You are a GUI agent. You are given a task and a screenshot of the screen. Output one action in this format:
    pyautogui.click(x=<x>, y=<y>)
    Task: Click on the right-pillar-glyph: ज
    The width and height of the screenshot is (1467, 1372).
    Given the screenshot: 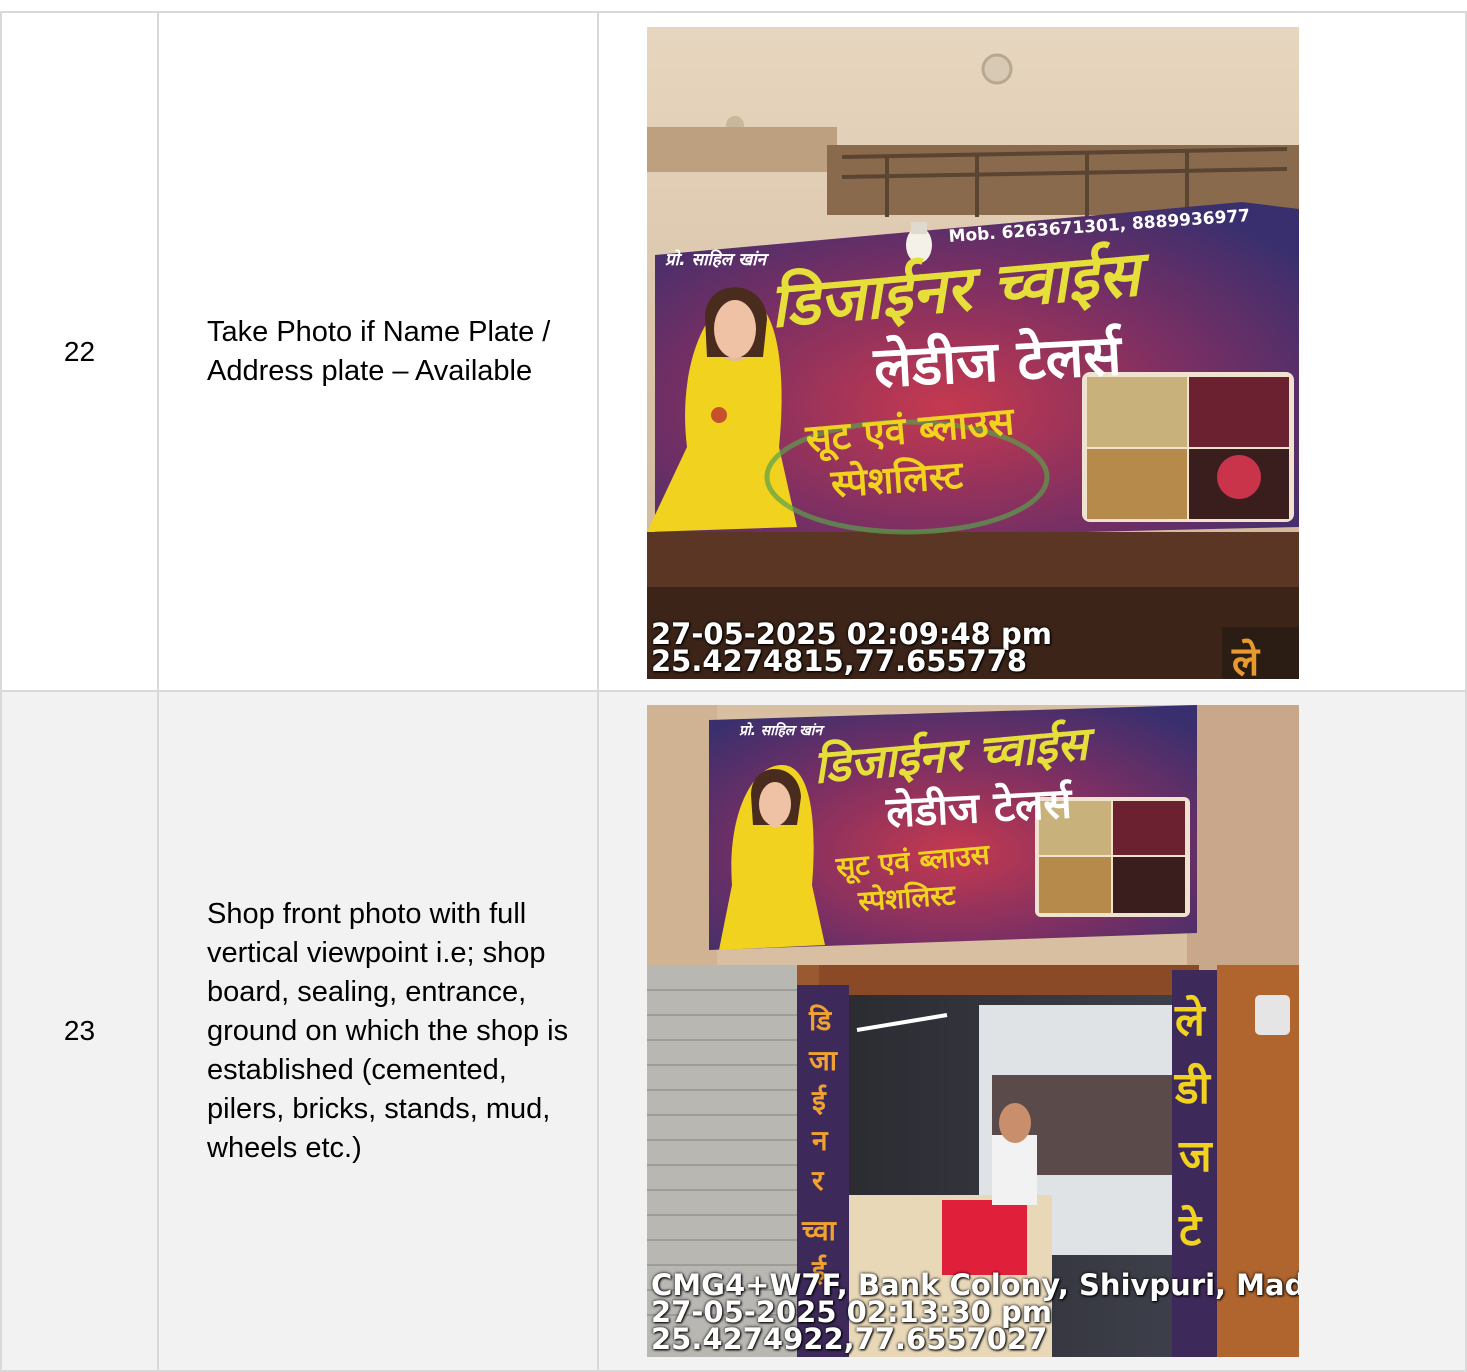 What is the action you would take?
    pyautogui.click(x=1195, y=1156)
    